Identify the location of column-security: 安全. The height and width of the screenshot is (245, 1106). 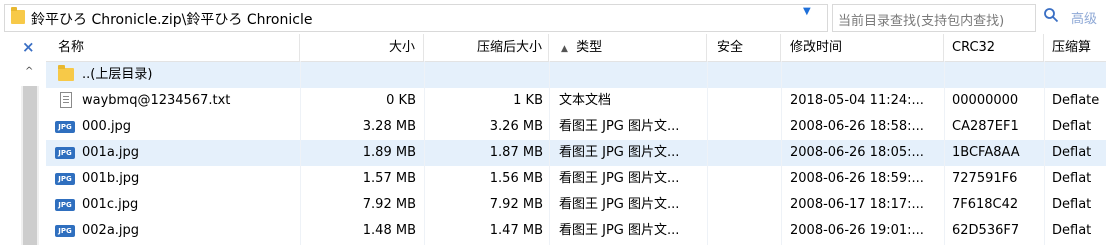
(744, 47).